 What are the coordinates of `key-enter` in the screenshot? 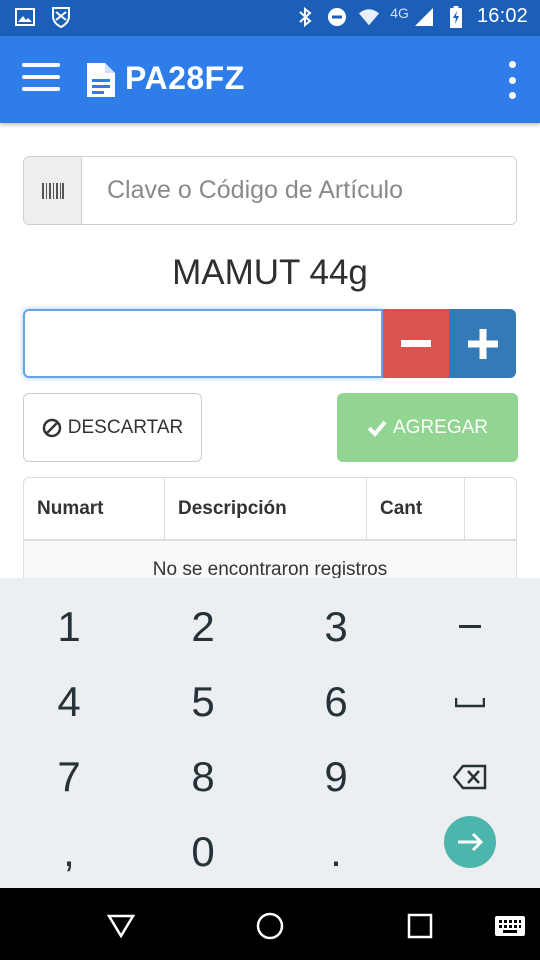 It's located at (470, 842).